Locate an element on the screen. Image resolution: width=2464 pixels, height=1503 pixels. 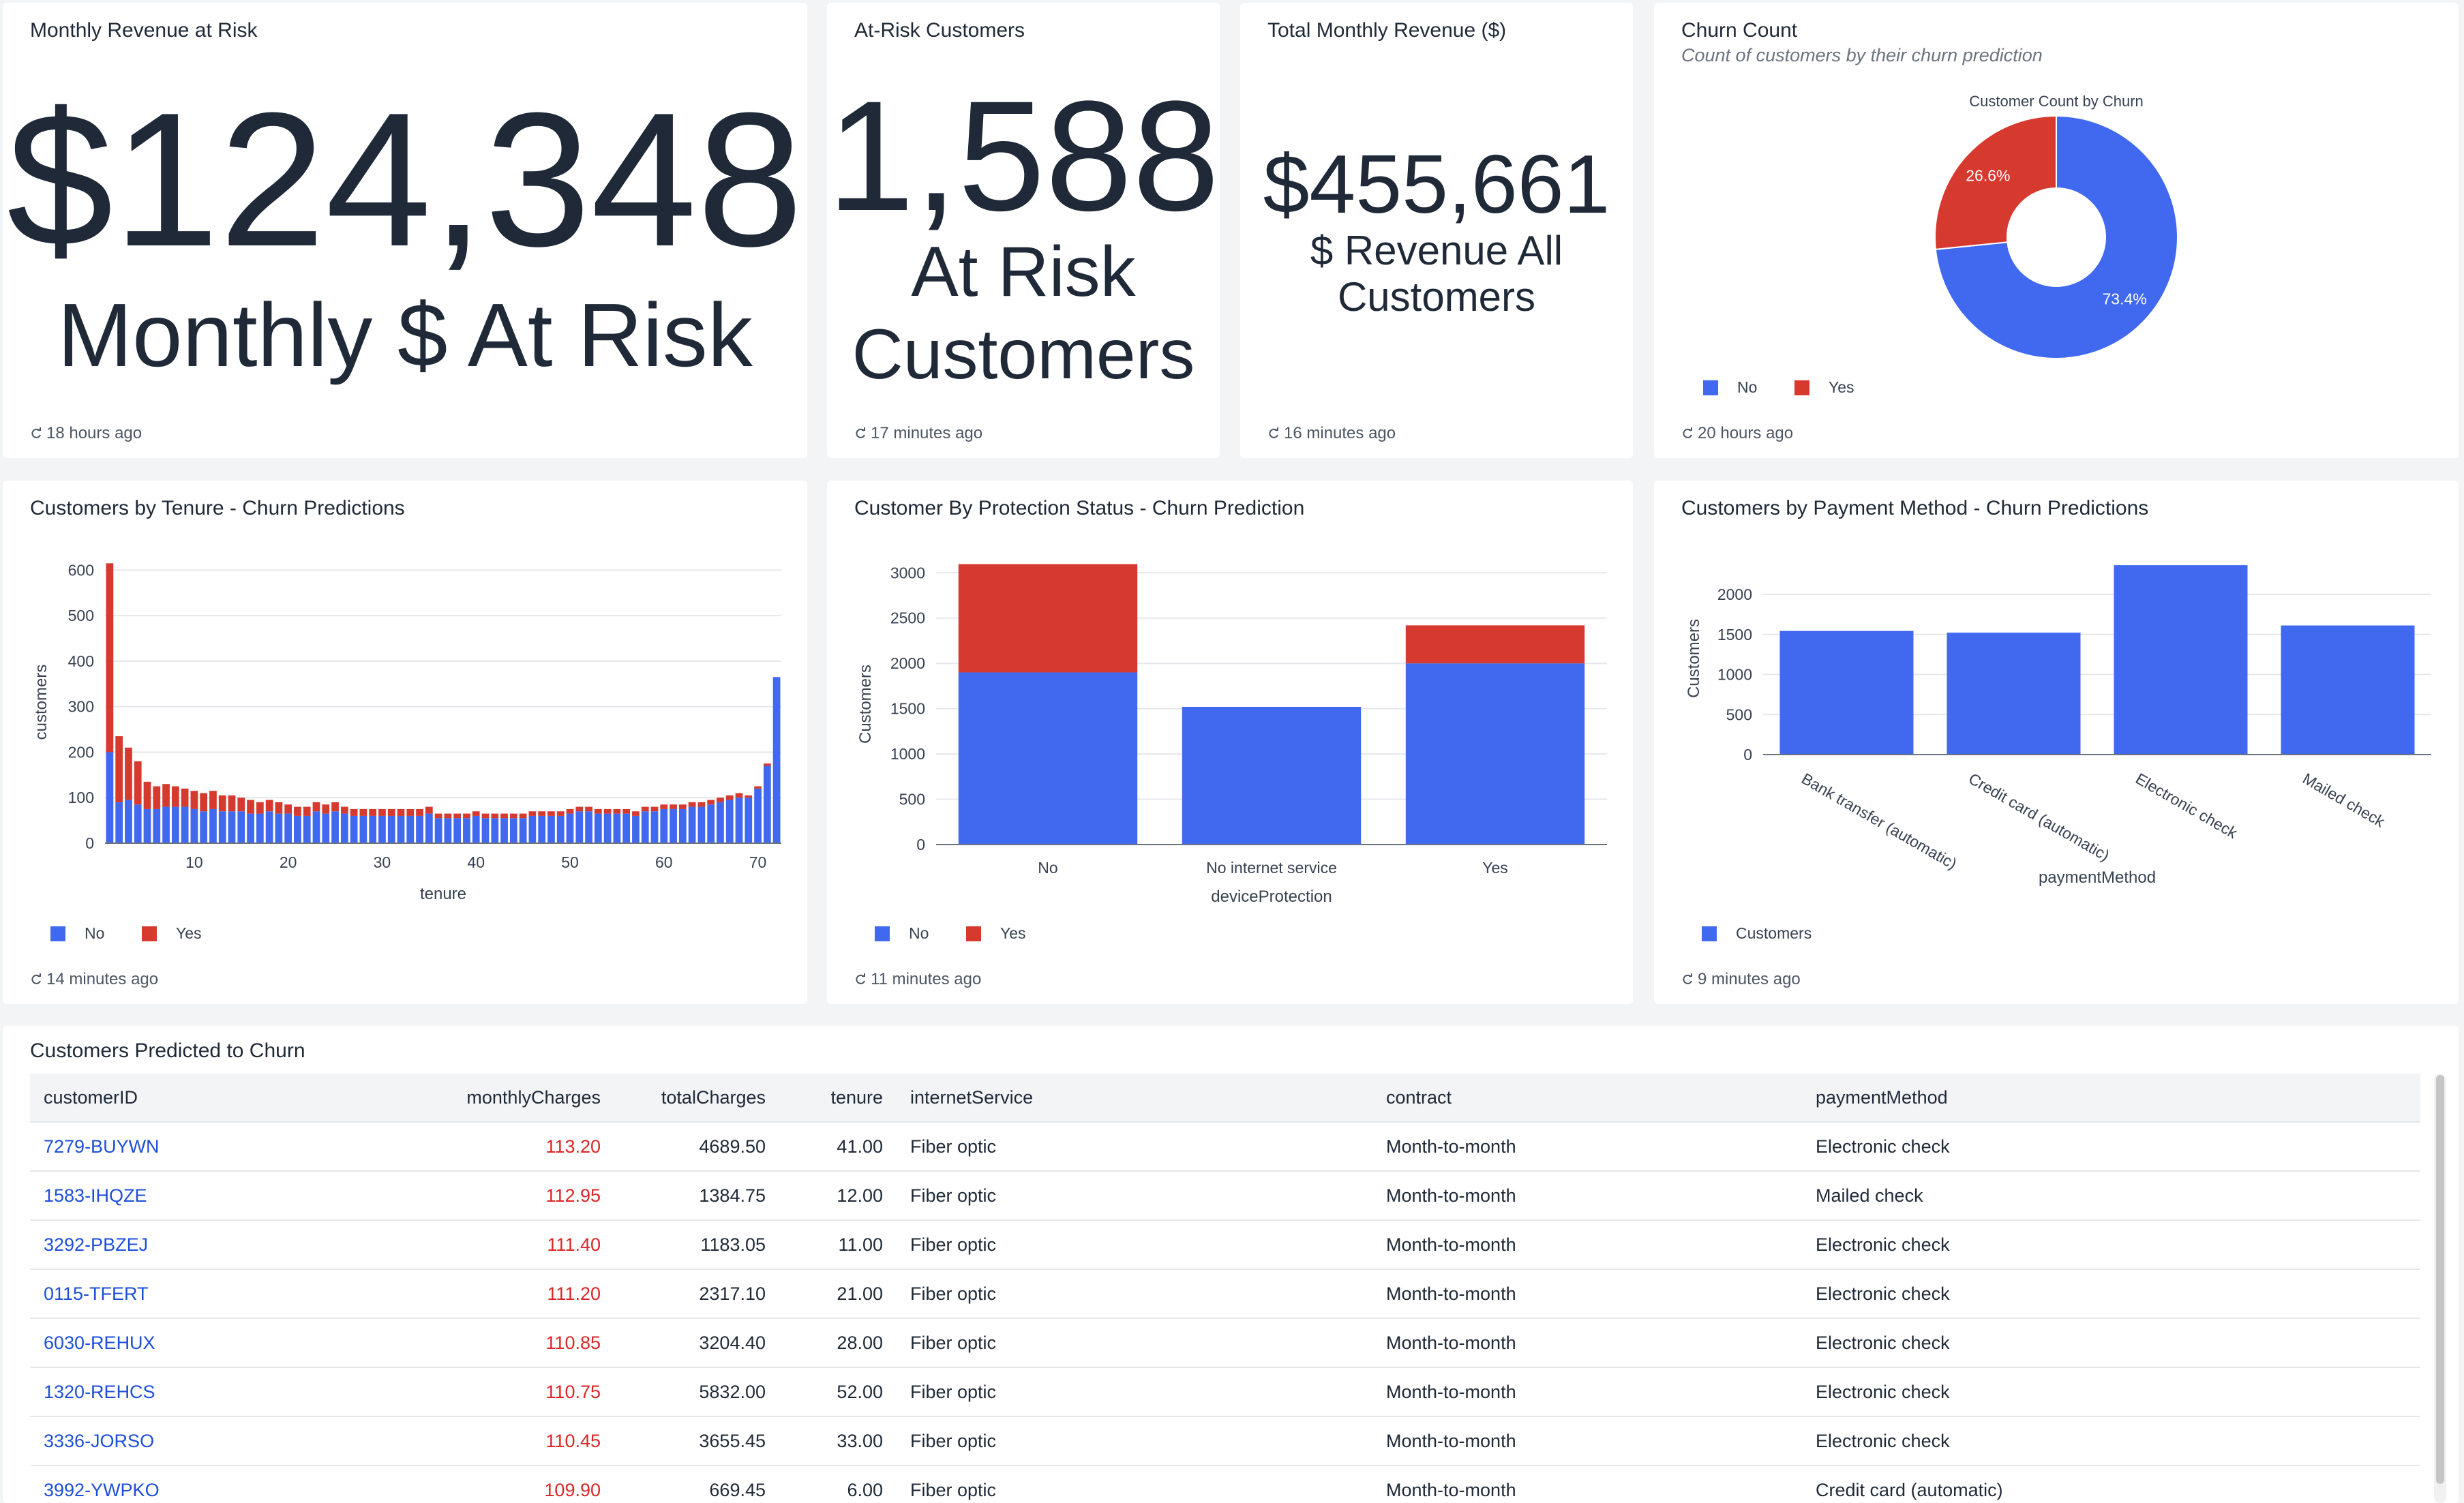
last-updated: 9 minutes ago is located at coordinates (1749, 979).